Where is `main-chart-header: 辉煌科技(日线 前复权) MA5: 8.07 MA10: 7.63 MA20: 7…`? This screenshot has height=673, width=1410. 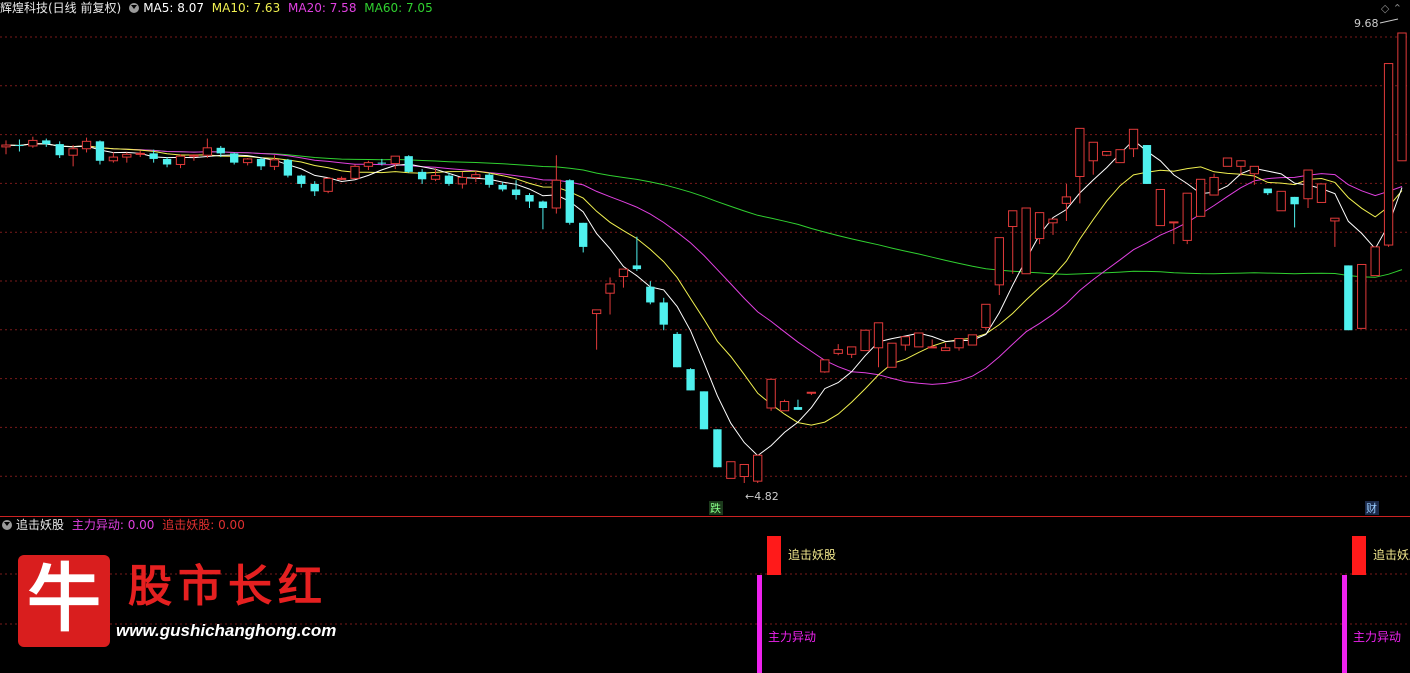
main-chart-header: 辉煌科技(日线 前复权) MA5: 8.07 MA10: 7.63 MA20: 7… is located at coordinates (218, 8).